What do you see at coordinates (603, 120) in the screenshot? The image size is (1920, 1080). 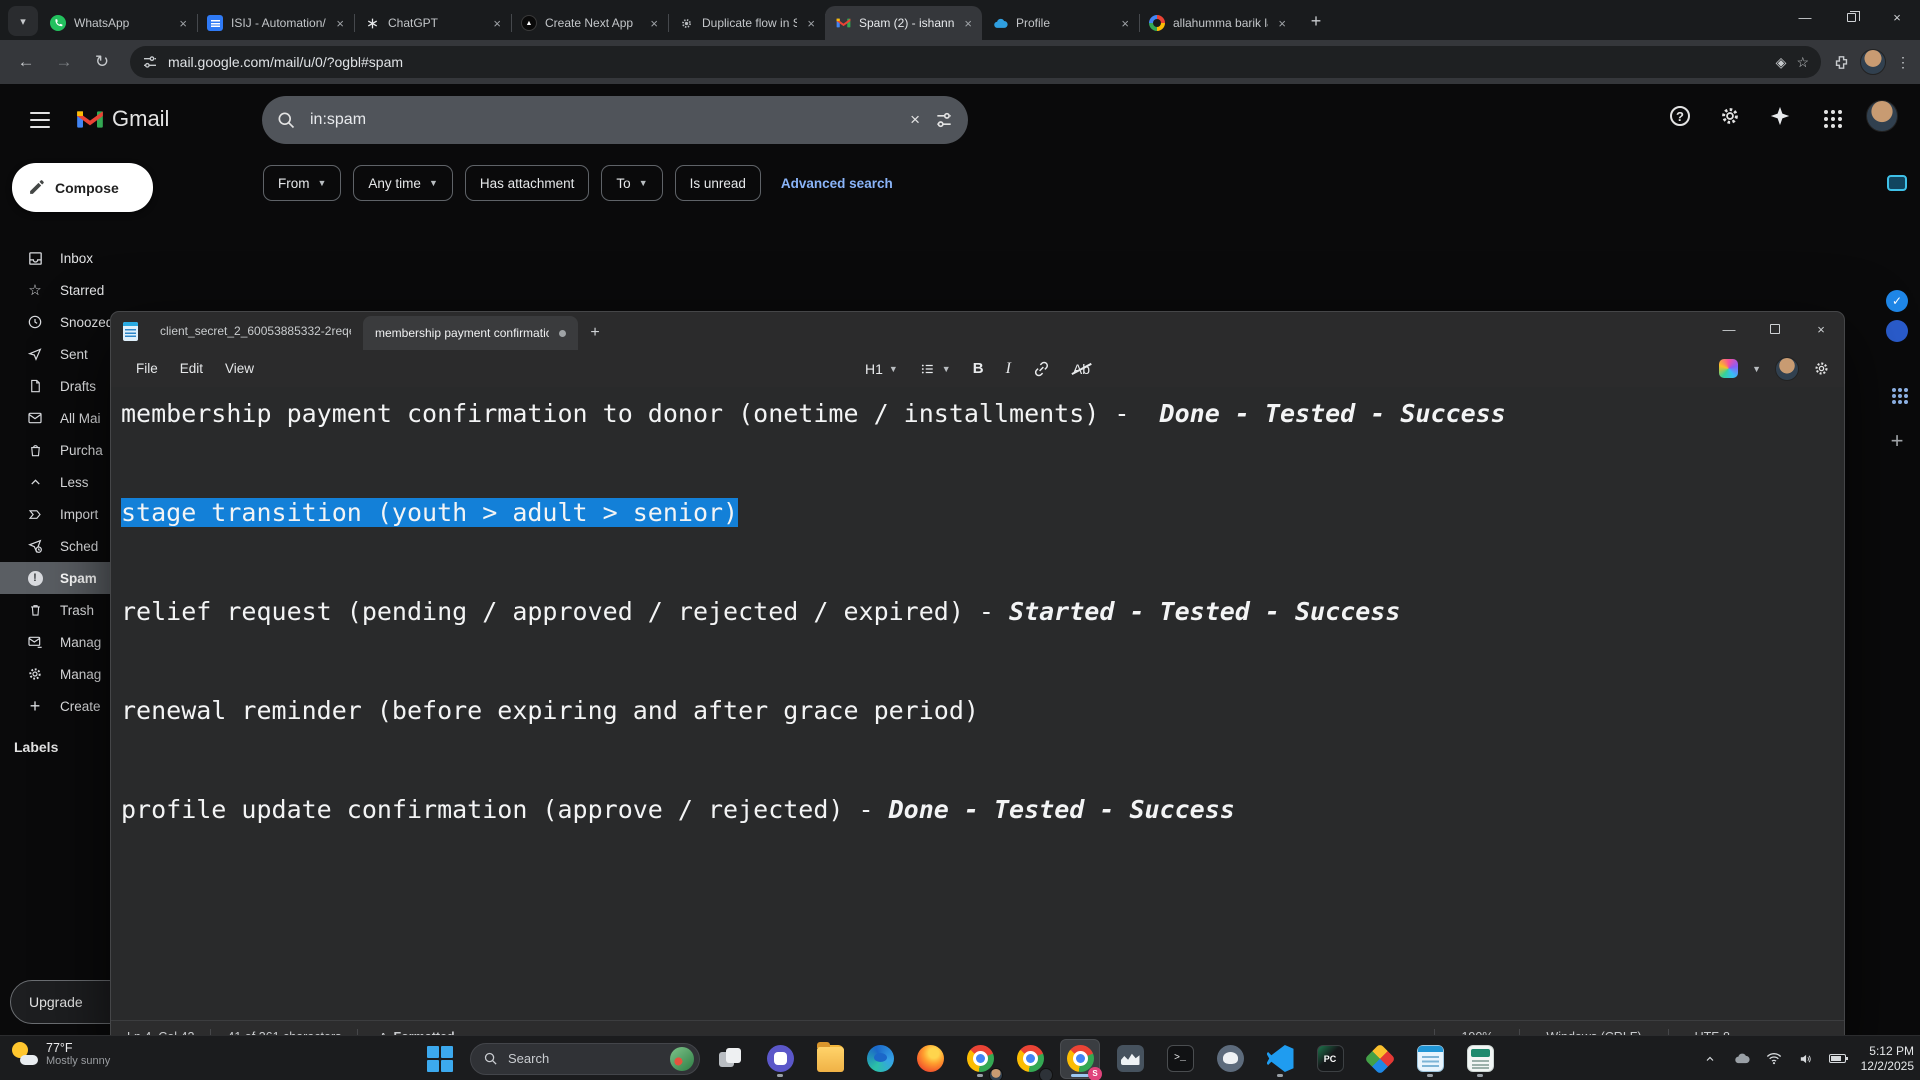 I see `search-input: in:spam` at bounding box center [603, 120].